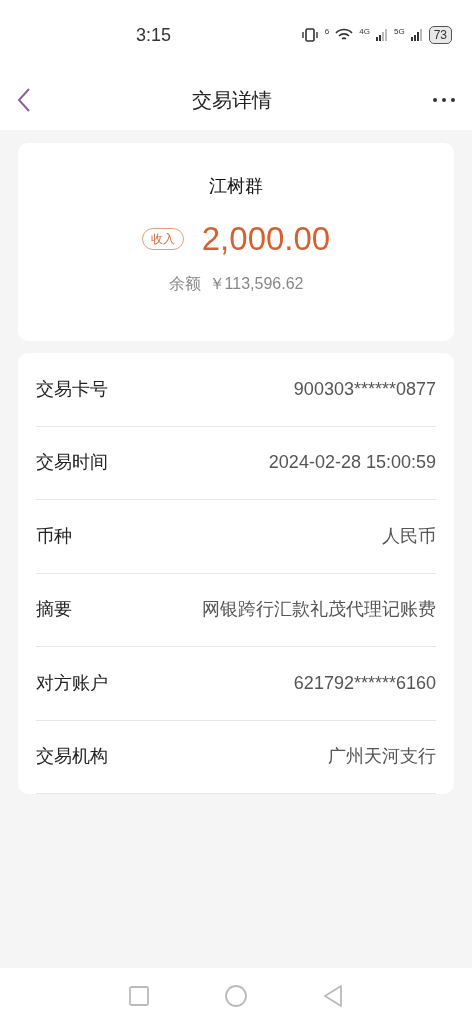 The image size is (472, 1024). What do you see at coordinates (72, 463) in the screenshot?
I see `detail-label: 交易时间` at bounding box center [72, 463].